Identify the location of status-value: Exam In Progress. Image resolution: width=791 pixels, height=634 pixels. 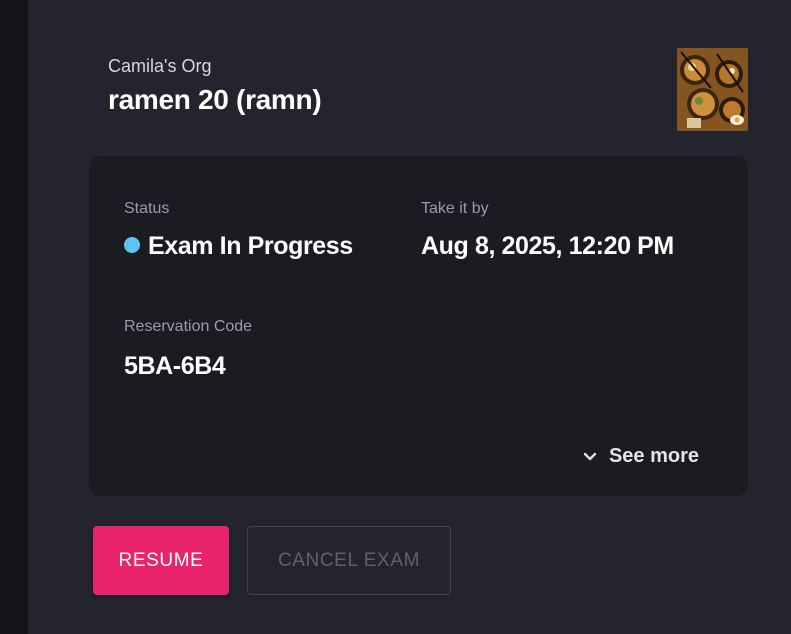
(238, 246).